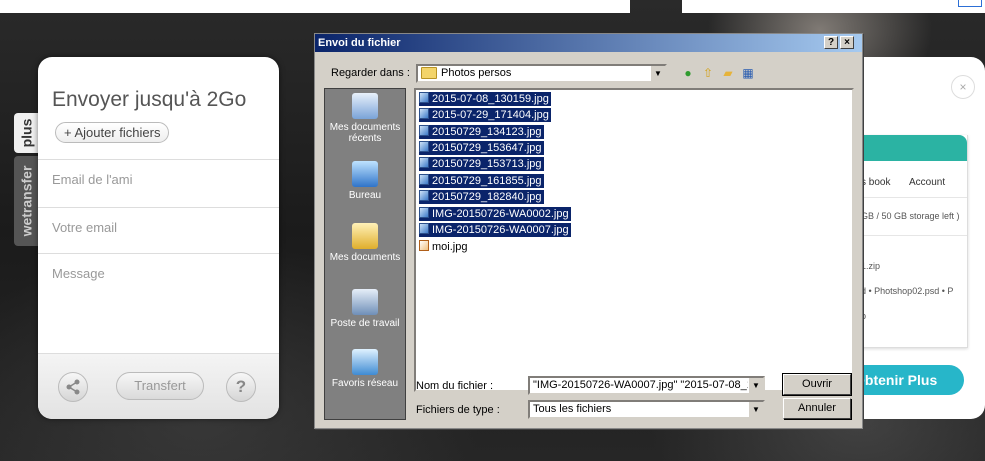 The height and width of the screenshot is (461, 985). What do you see at coordinates (495, 230) in the screenshot?
I see `list-item: IMG-20150726-WA0007.jpg` at bounding box center [495, 230].